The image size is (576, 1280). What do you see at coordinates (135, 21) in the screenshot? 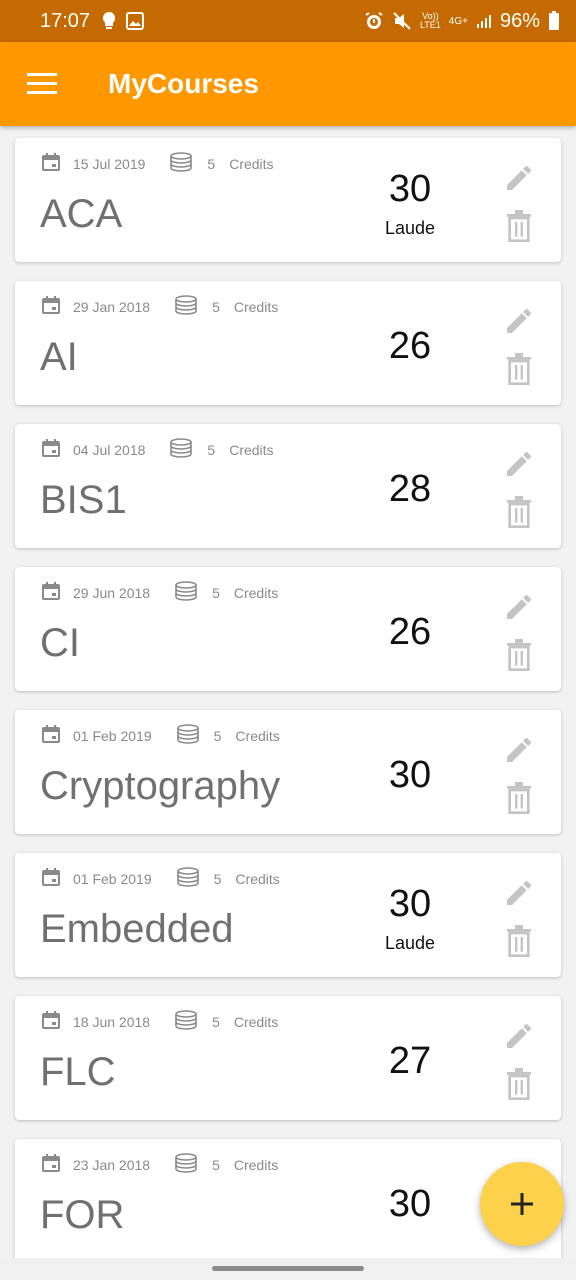
I see `image-icon` at bounding box center [135, 21].